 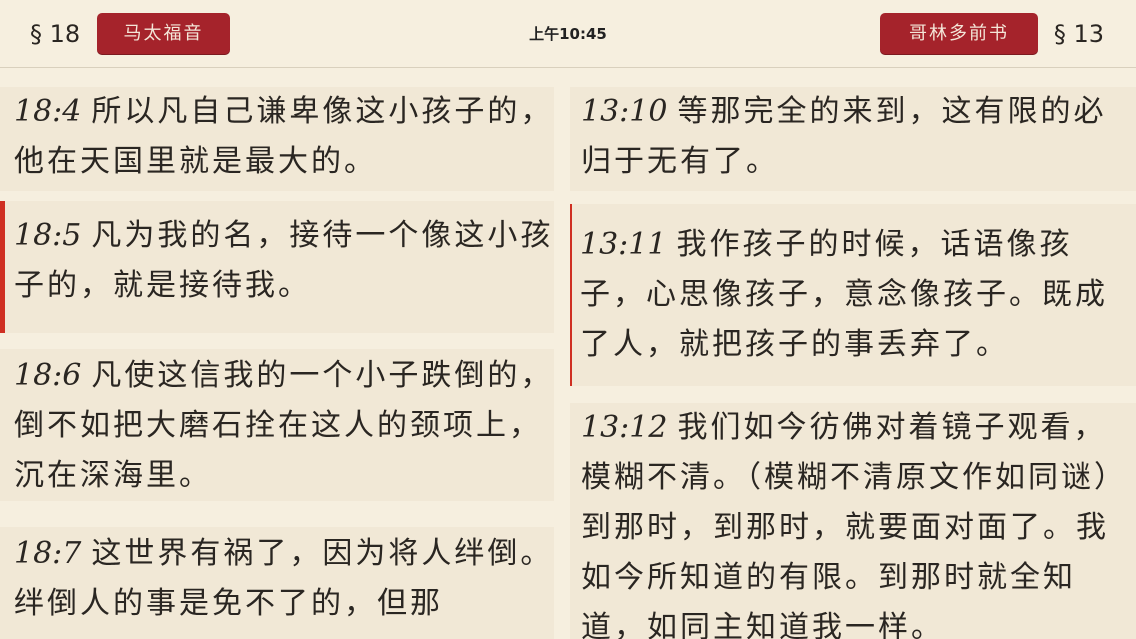 I want to click on verse-block: 18:4 所以凡自己谦卑像这小孩子的，他在天国里就是最大的。, so click(x=277, y=139).